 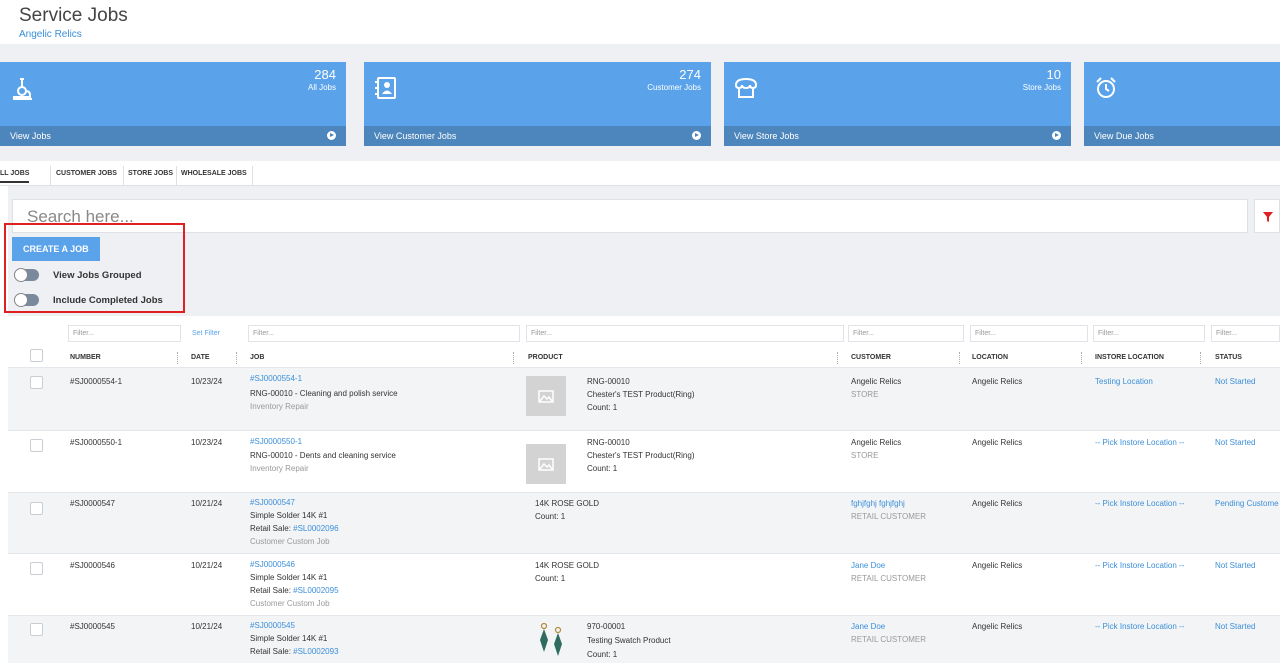 I want to click on page-header: Service Jobs Angelic Relics, so click(x=640, y=22).